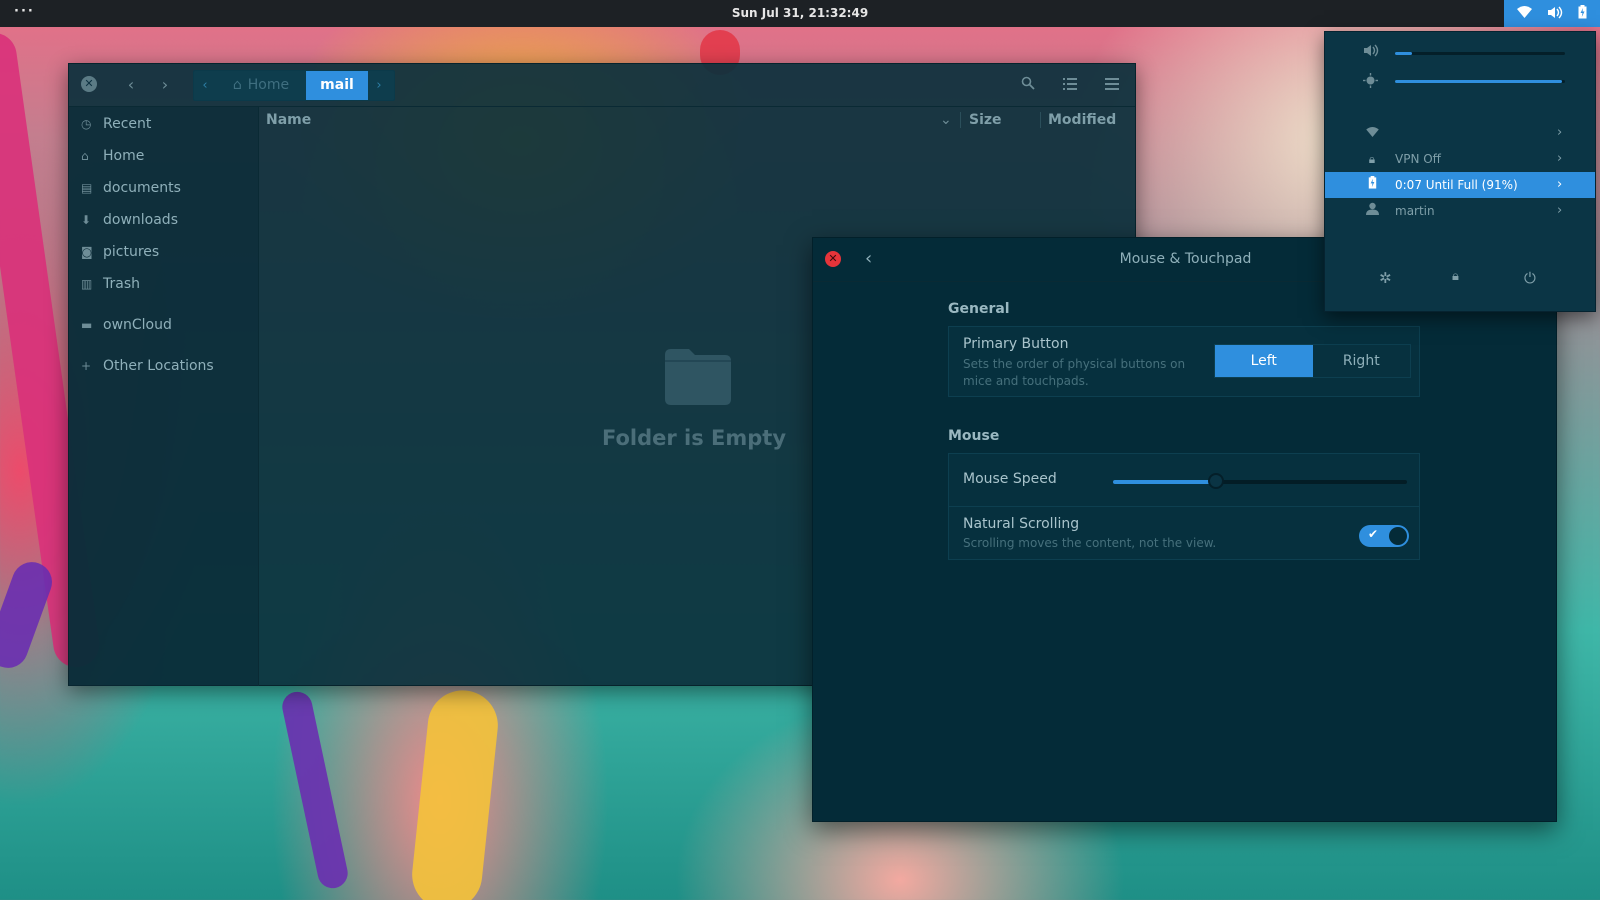 The image size is (1600, 900). I want to click on toggle-knob, so click(1398, 536).